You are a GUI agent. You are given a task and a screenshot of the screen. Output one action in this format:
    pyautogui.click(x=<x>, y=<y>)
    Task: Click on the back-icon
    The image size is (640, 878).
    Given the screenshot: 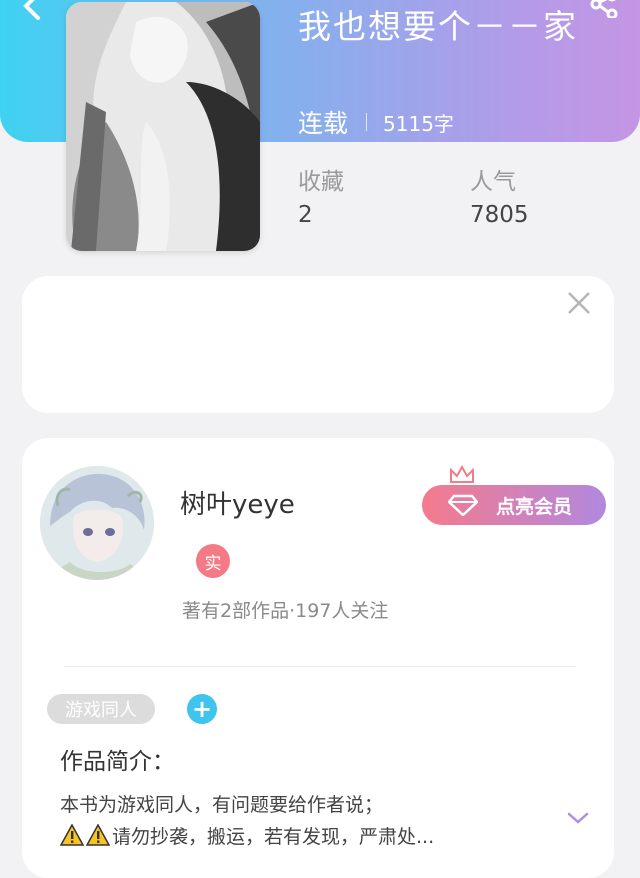 What is the action you would take?
    pyautogui.click(x=30, y=10)
    